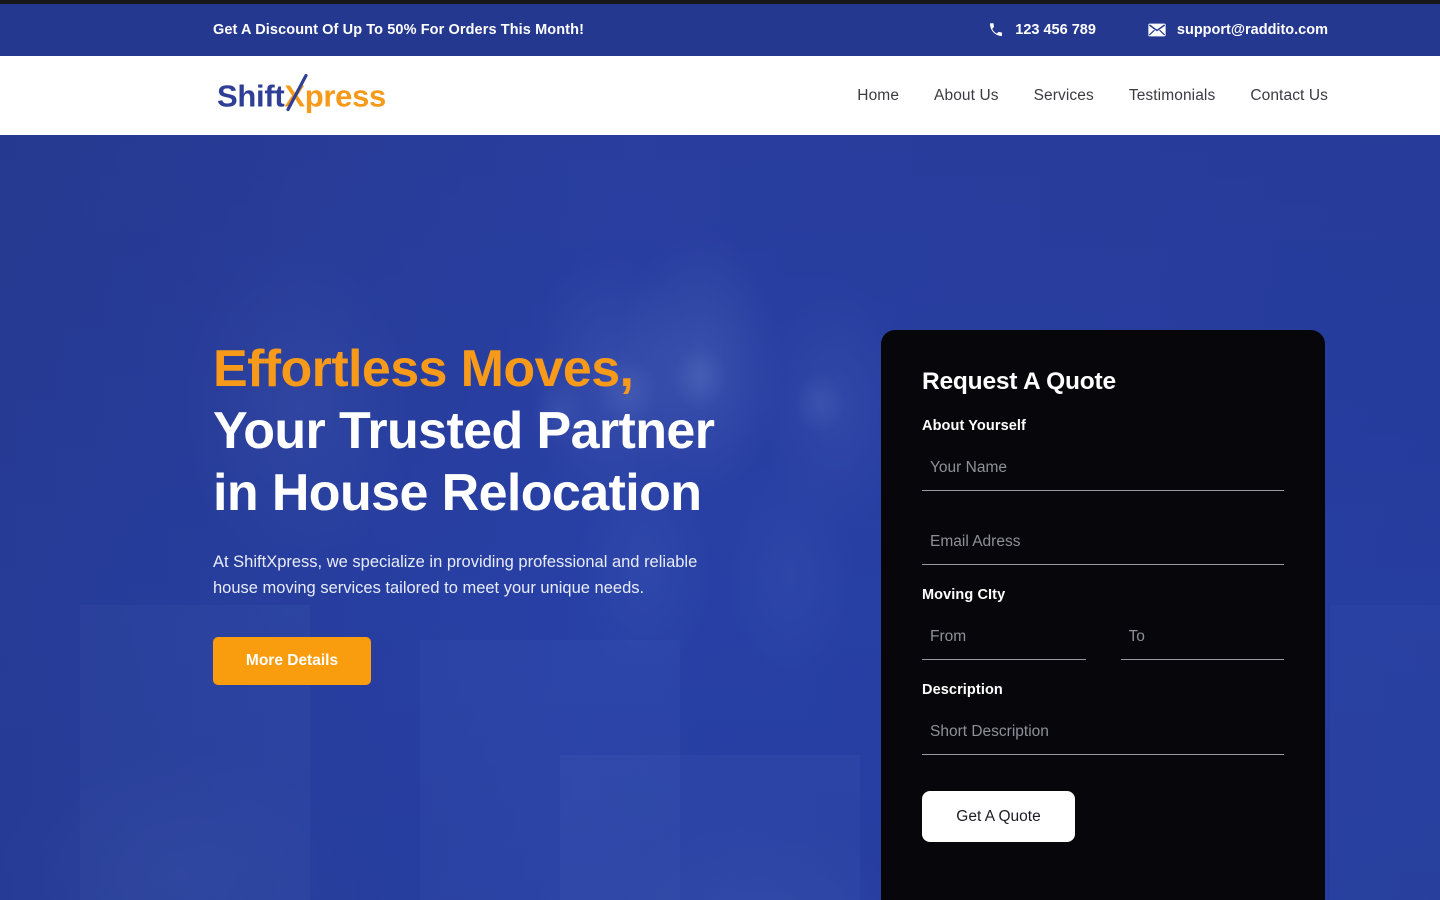  What do you see at coordinates (464, 430) in the screenshot?
I see `hero-title-line-2: Your Trusted Partner` at bounding box center [464, 430].